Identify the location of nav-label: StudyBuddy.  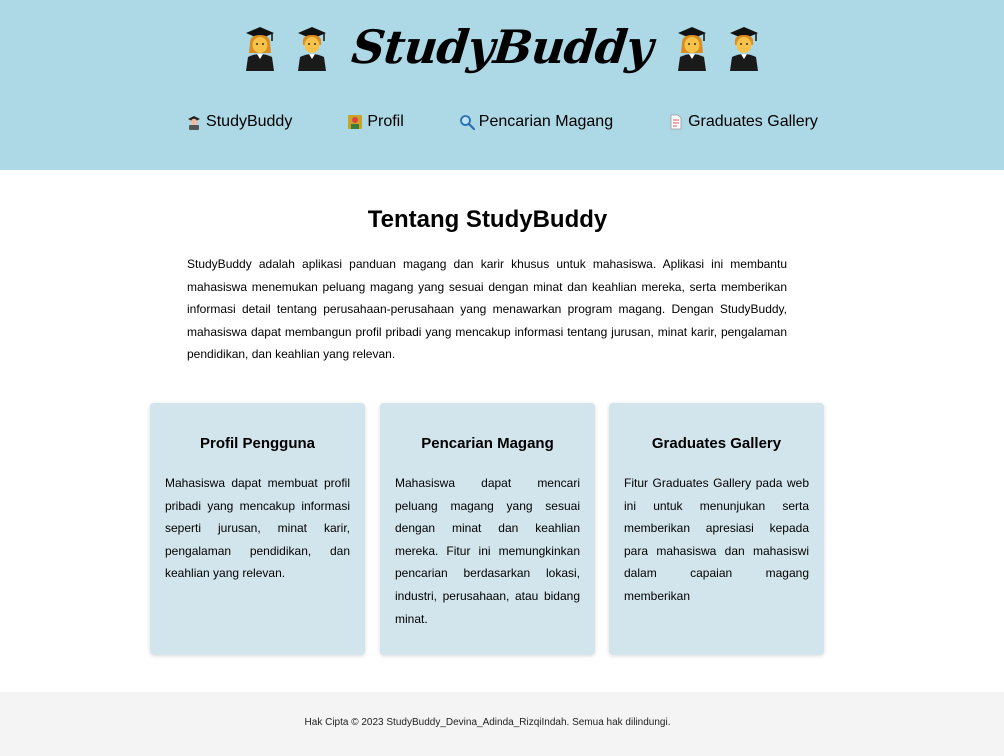
(249, 121).